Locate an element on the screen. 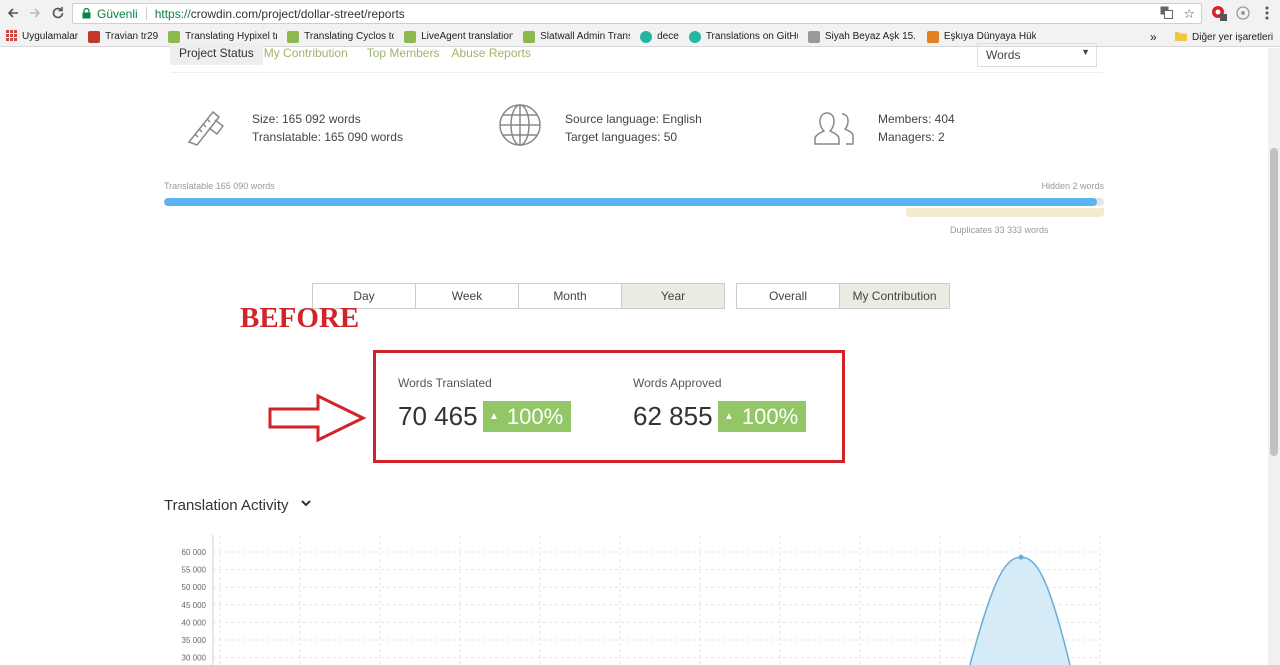  words-translated-change-badge: ▲ 100% is located at coordinates (527, 416).